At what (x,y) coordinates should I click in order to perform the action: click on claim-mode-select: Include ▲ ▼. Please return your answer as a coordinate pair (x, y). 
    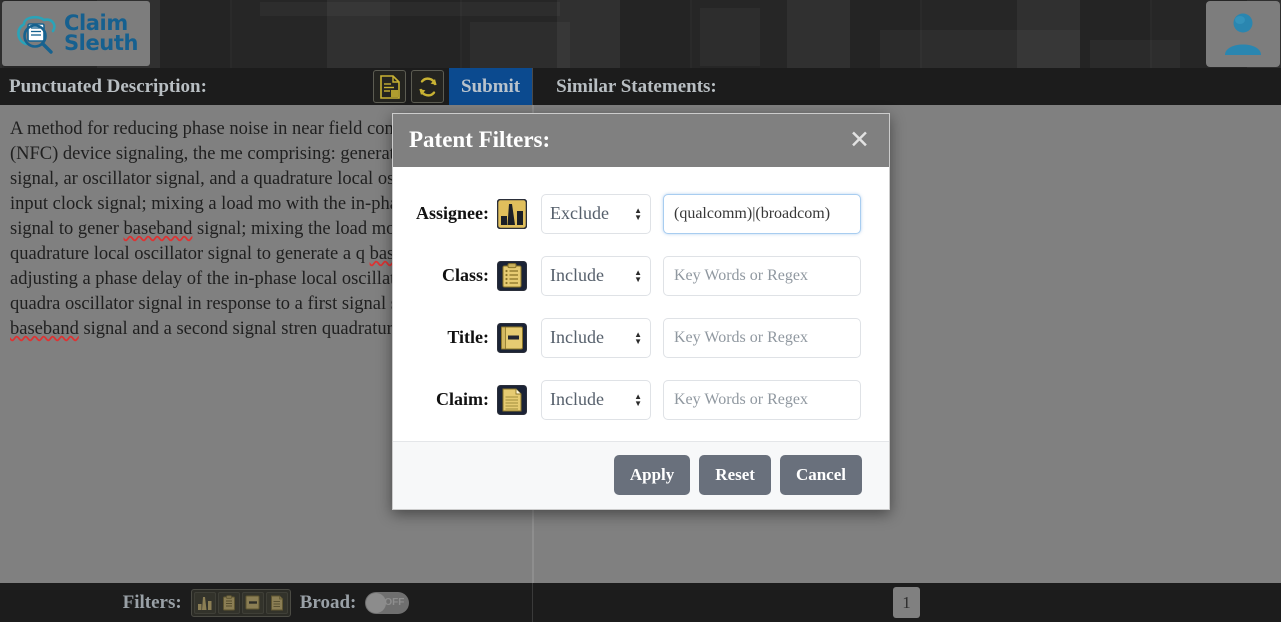
    Looking at the image, I should click on (596, 399).